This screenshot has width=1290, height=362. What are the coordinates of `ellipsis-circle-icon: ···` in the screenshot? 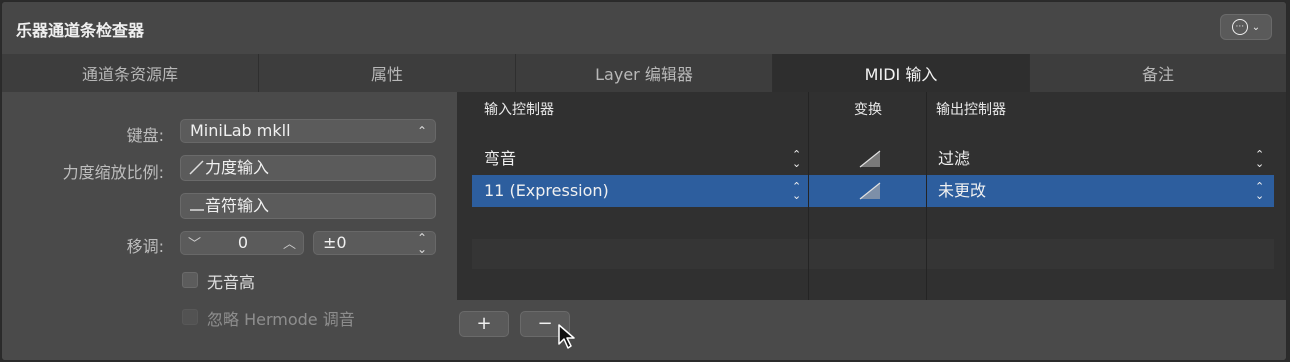 It's located at (1239, 27).